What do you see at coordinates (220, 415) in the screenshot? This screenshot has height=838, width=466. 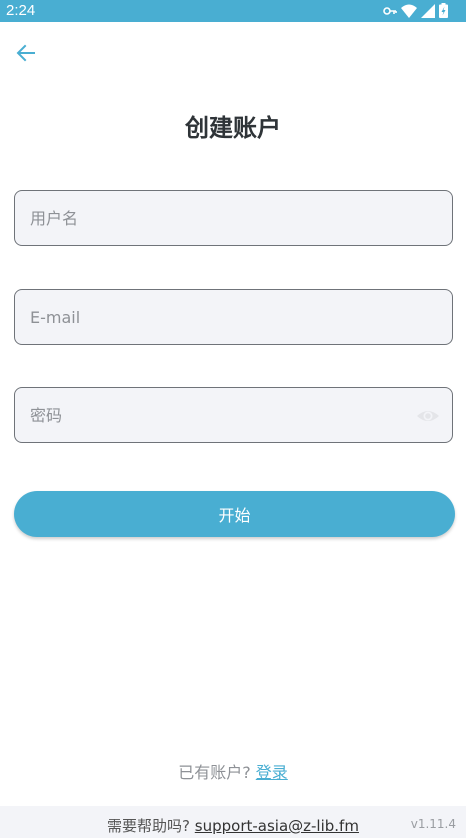 I see `password-field` at bounding box center [220, 415].